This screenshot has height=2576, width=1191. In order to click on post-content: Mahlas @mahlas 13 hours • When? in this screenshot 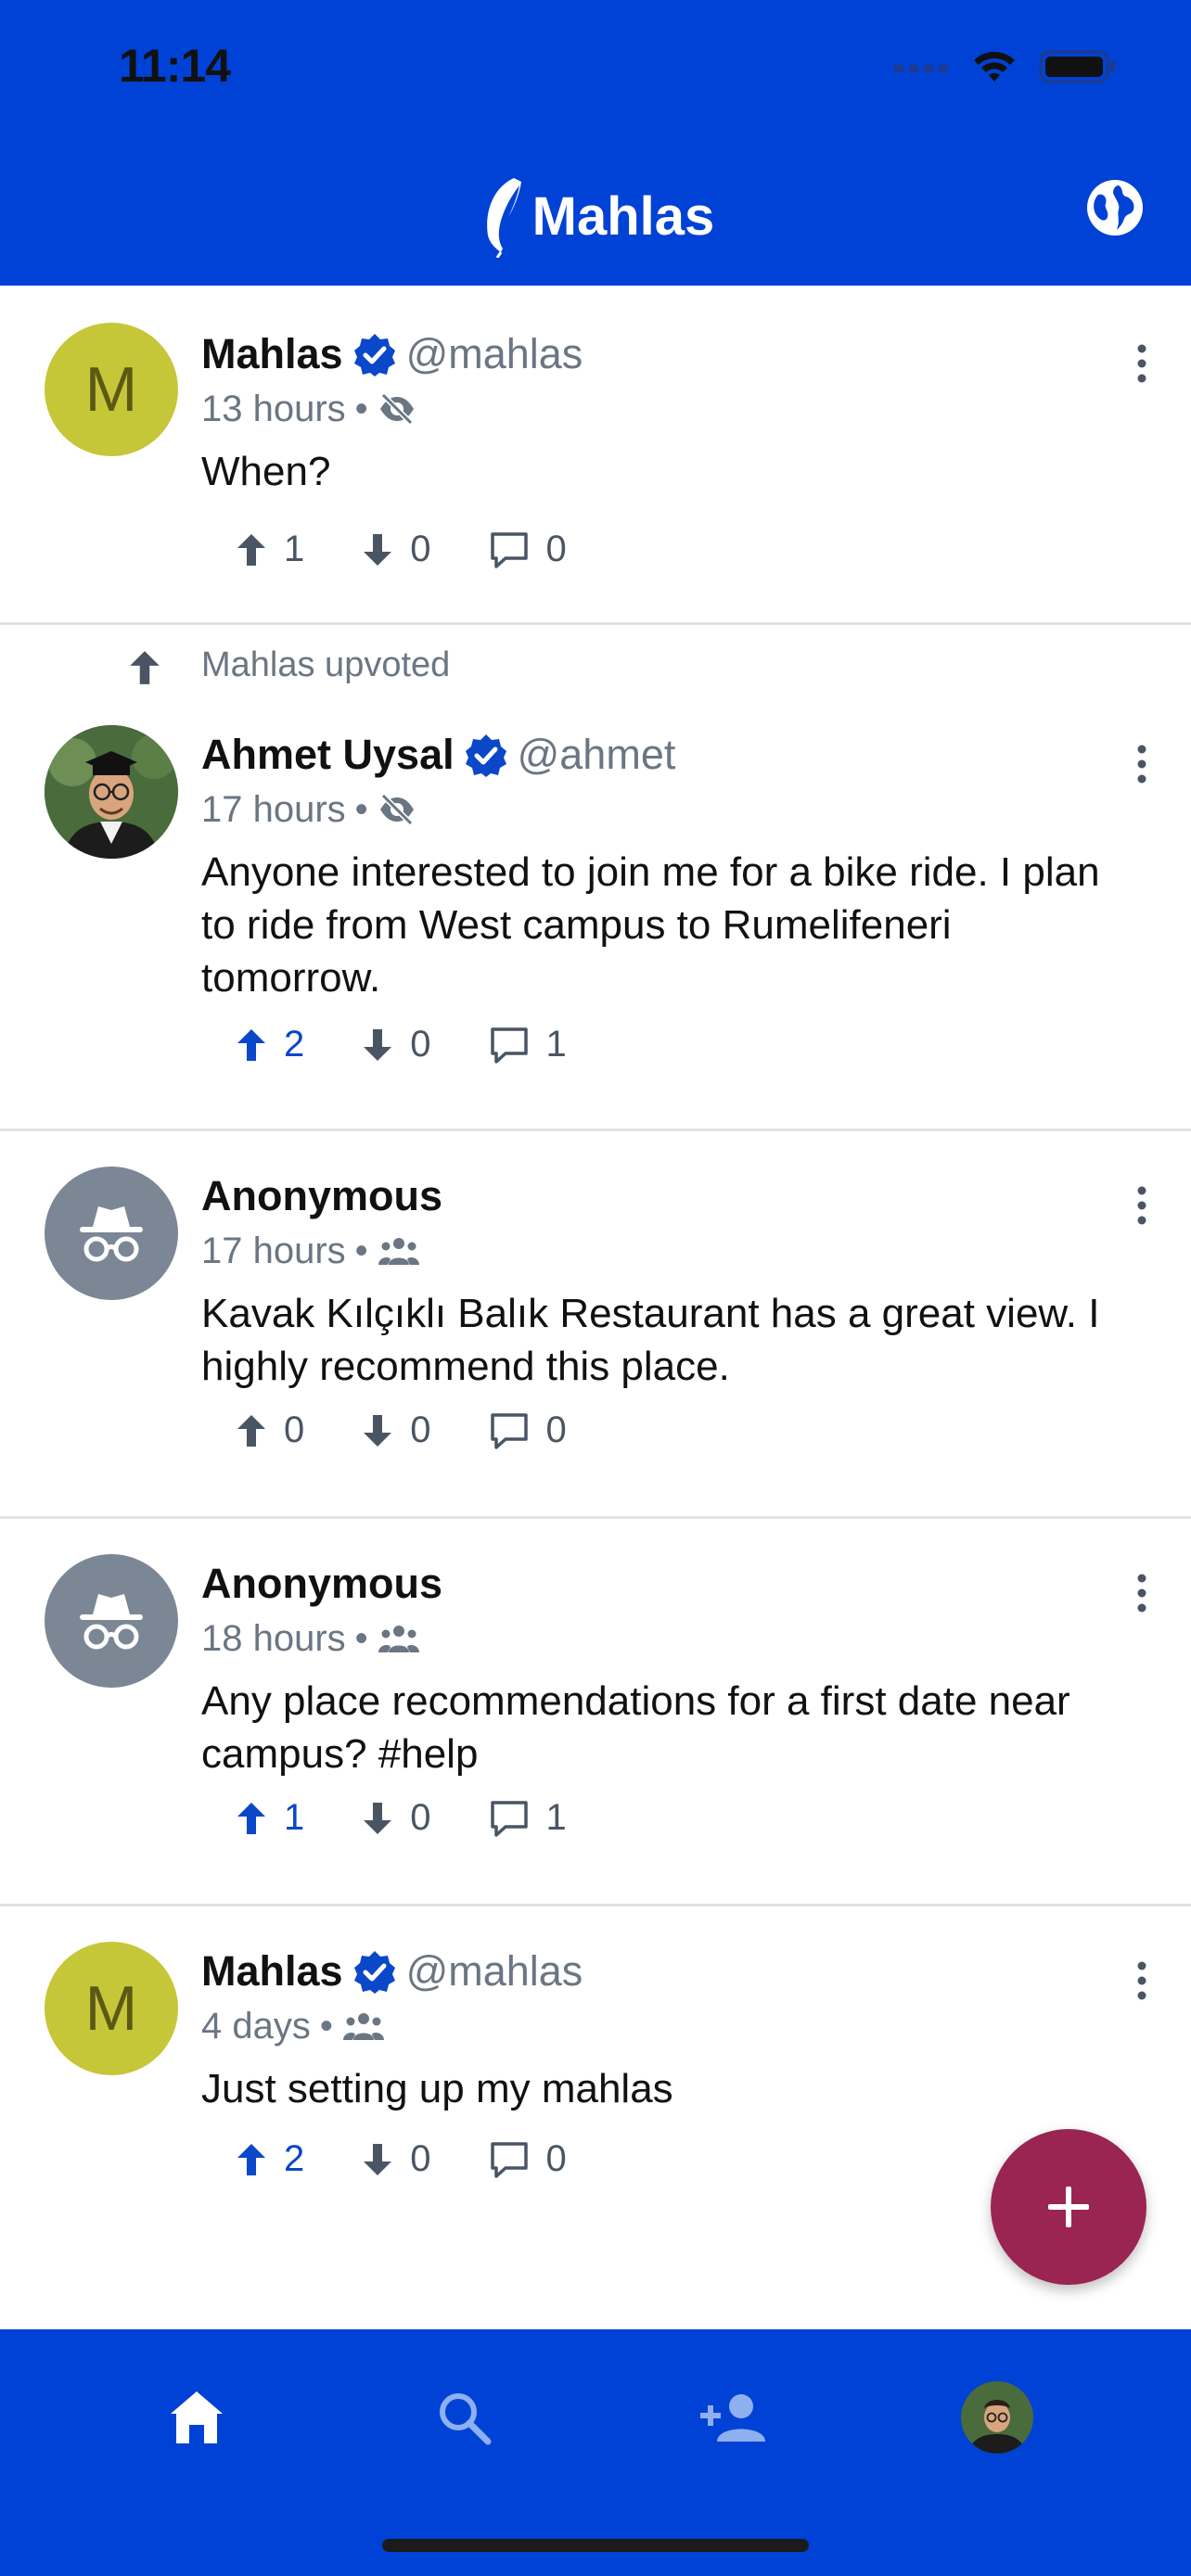, I will do `click(668, 412)`.